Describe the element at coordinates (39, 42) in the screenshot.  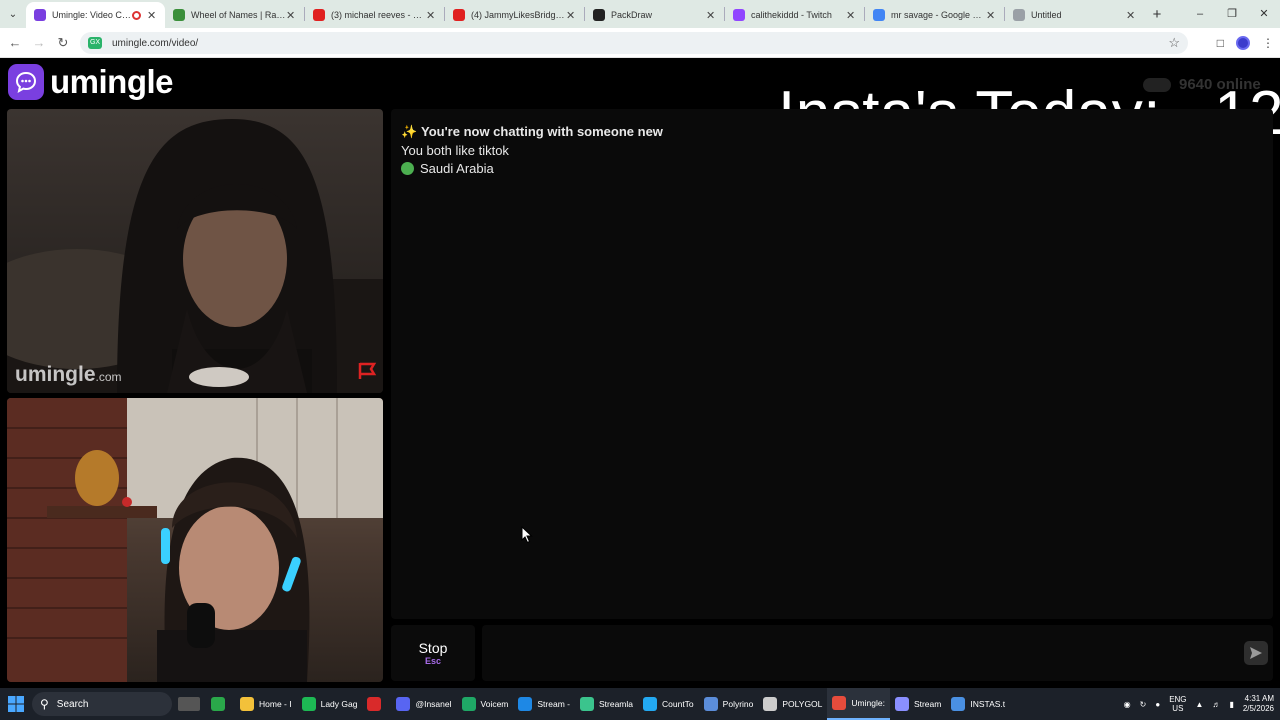
I see `forward-icon: →` at that location.